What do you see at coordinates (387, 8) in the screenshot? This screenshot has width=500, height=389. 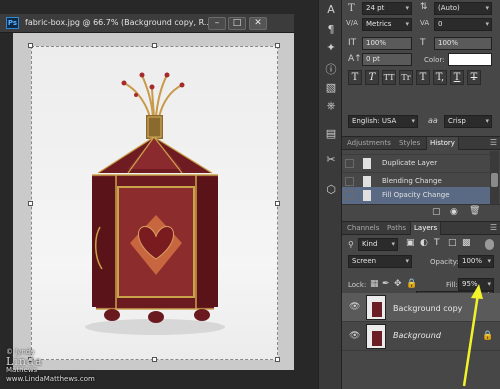 I see `font-size-field: 24 pt` at bounding box center [387, 8].